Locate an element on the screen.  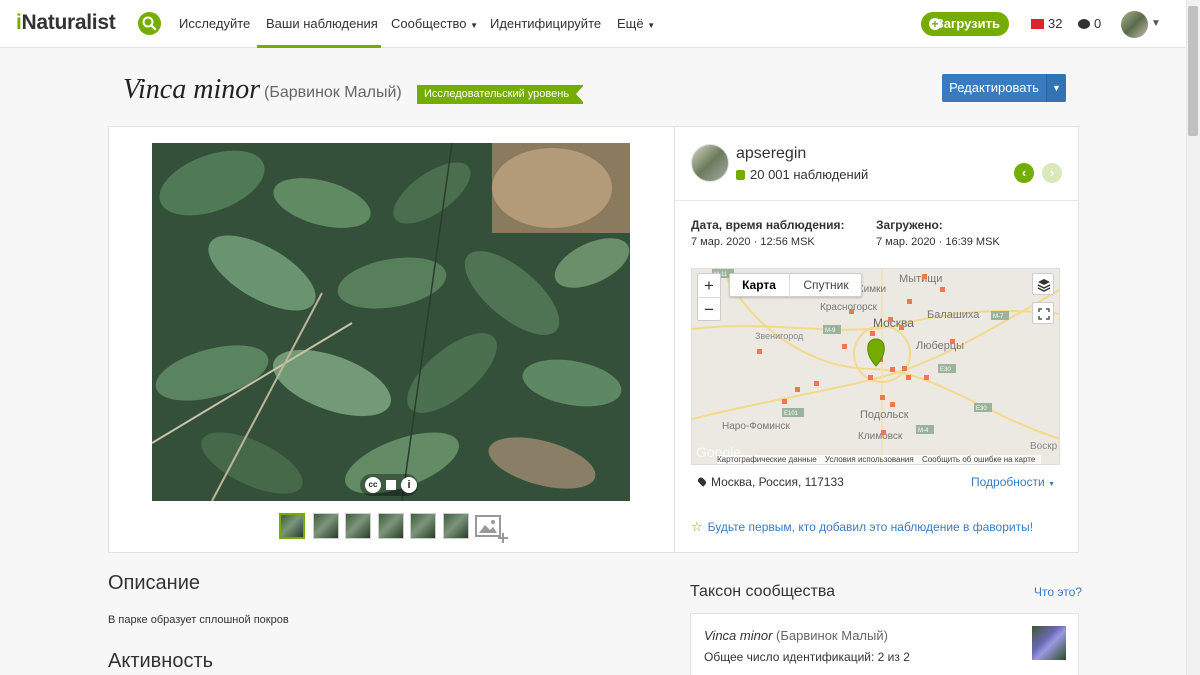
layers-icon is located at coordinates (1044, 285).